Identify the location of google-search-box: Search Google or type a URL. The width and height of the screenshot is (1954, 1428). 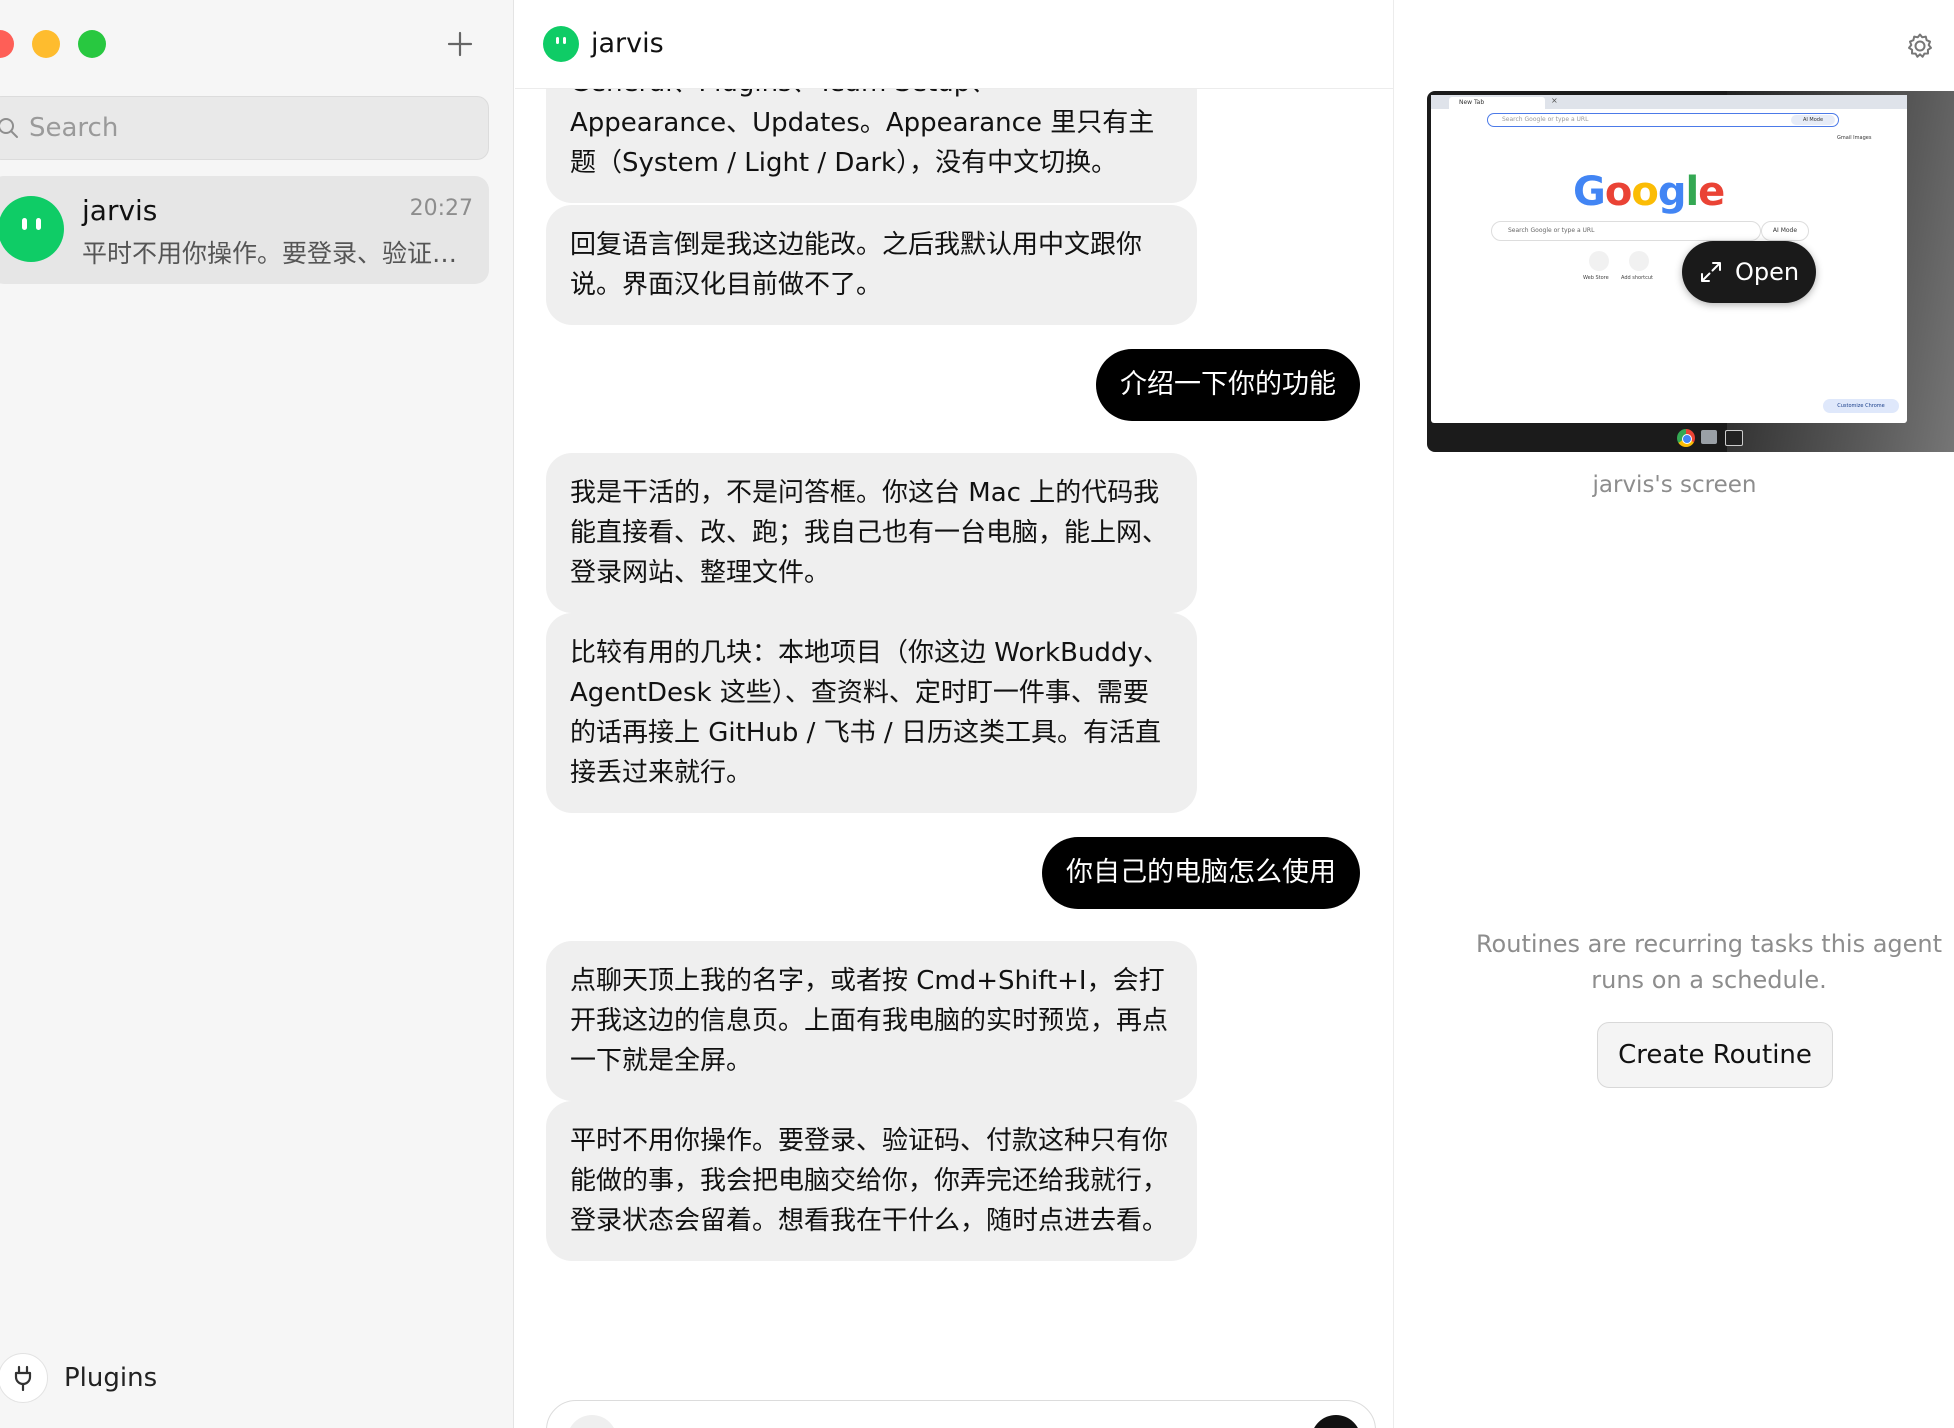
(1626, 231).